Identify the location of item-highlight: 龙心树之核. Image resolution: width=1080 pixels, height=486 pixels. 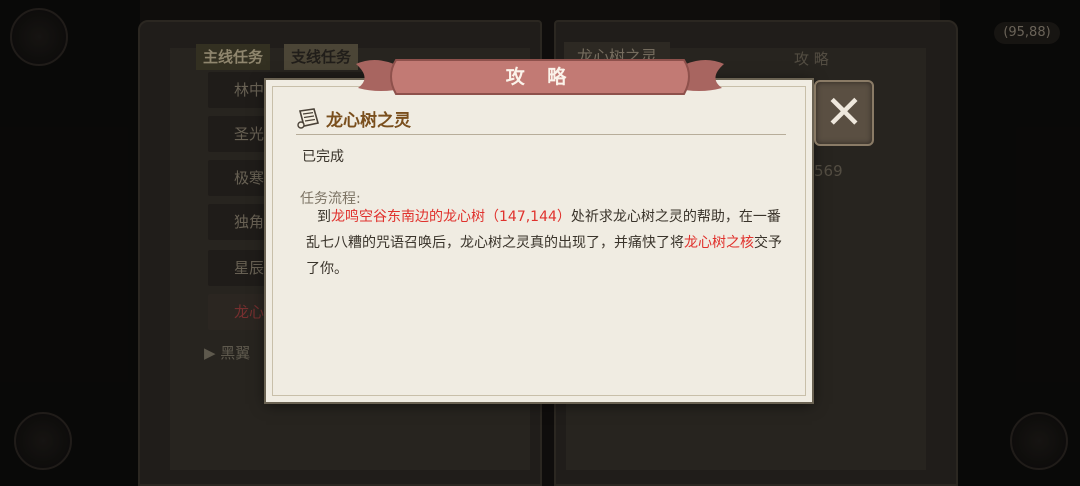
(719, 243).